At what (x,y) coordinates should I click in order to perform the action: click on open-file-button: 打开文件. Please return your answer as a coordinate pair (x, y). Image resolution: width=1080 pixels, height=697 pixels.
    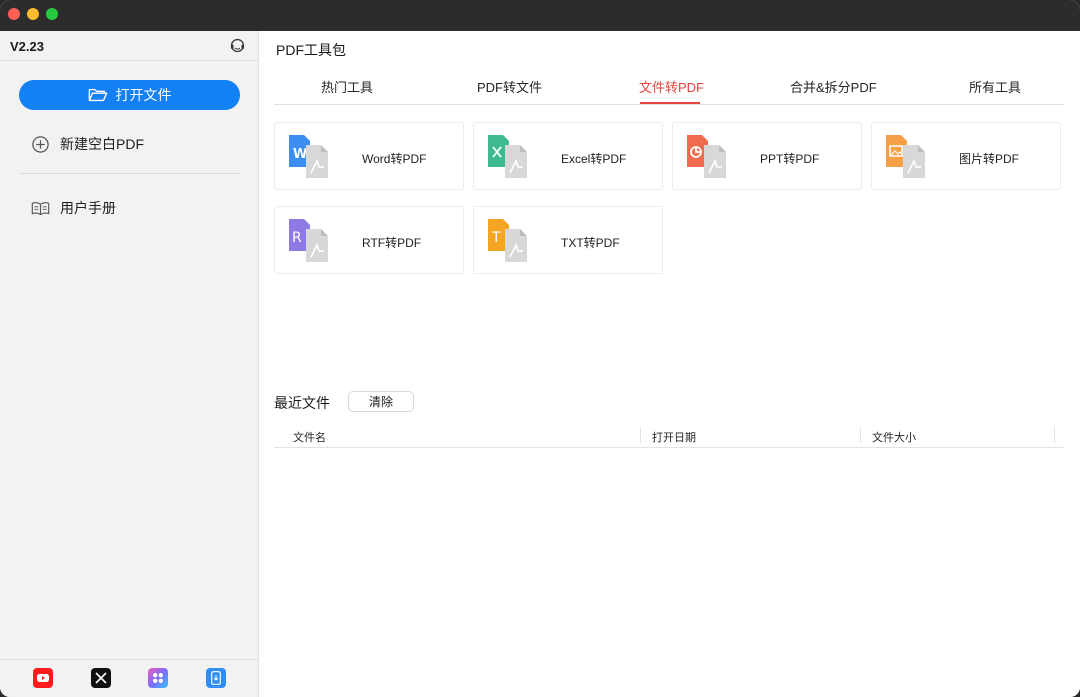
    Looking at the image, I should click on (129, 95).